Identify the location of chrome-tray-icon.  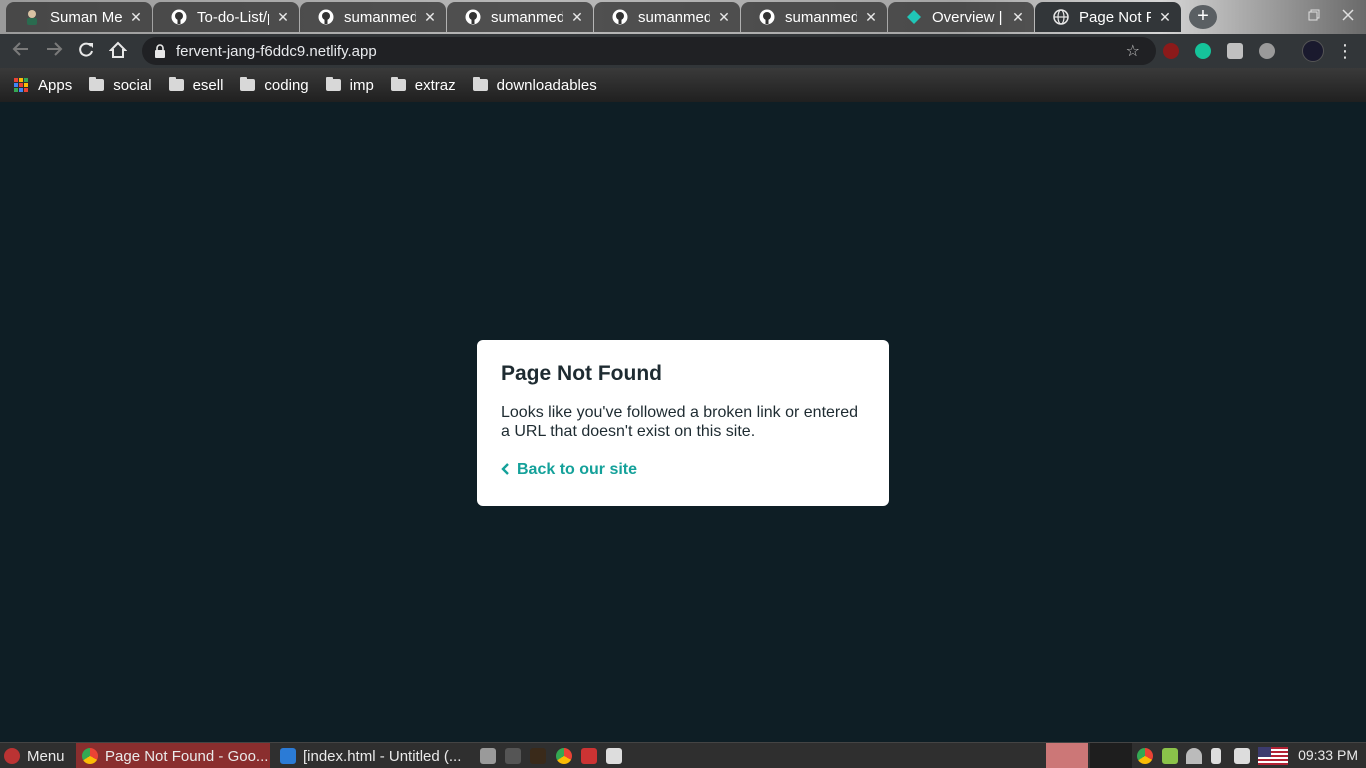
(1145, 756).